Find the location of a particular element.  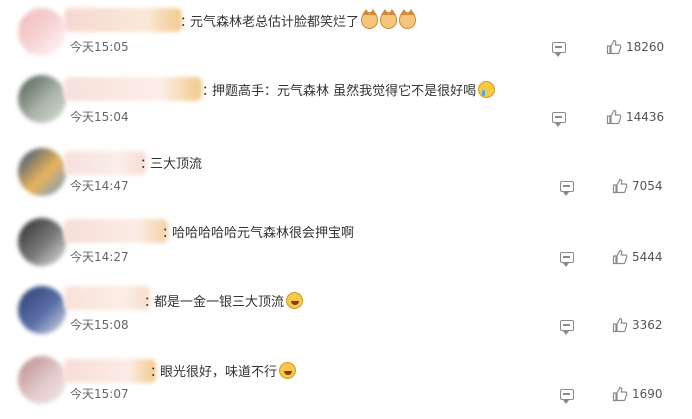

comment-text: 押题高手：元气森林 虽然我觉得它不是很好喝 is located at coordinates (354, 89).